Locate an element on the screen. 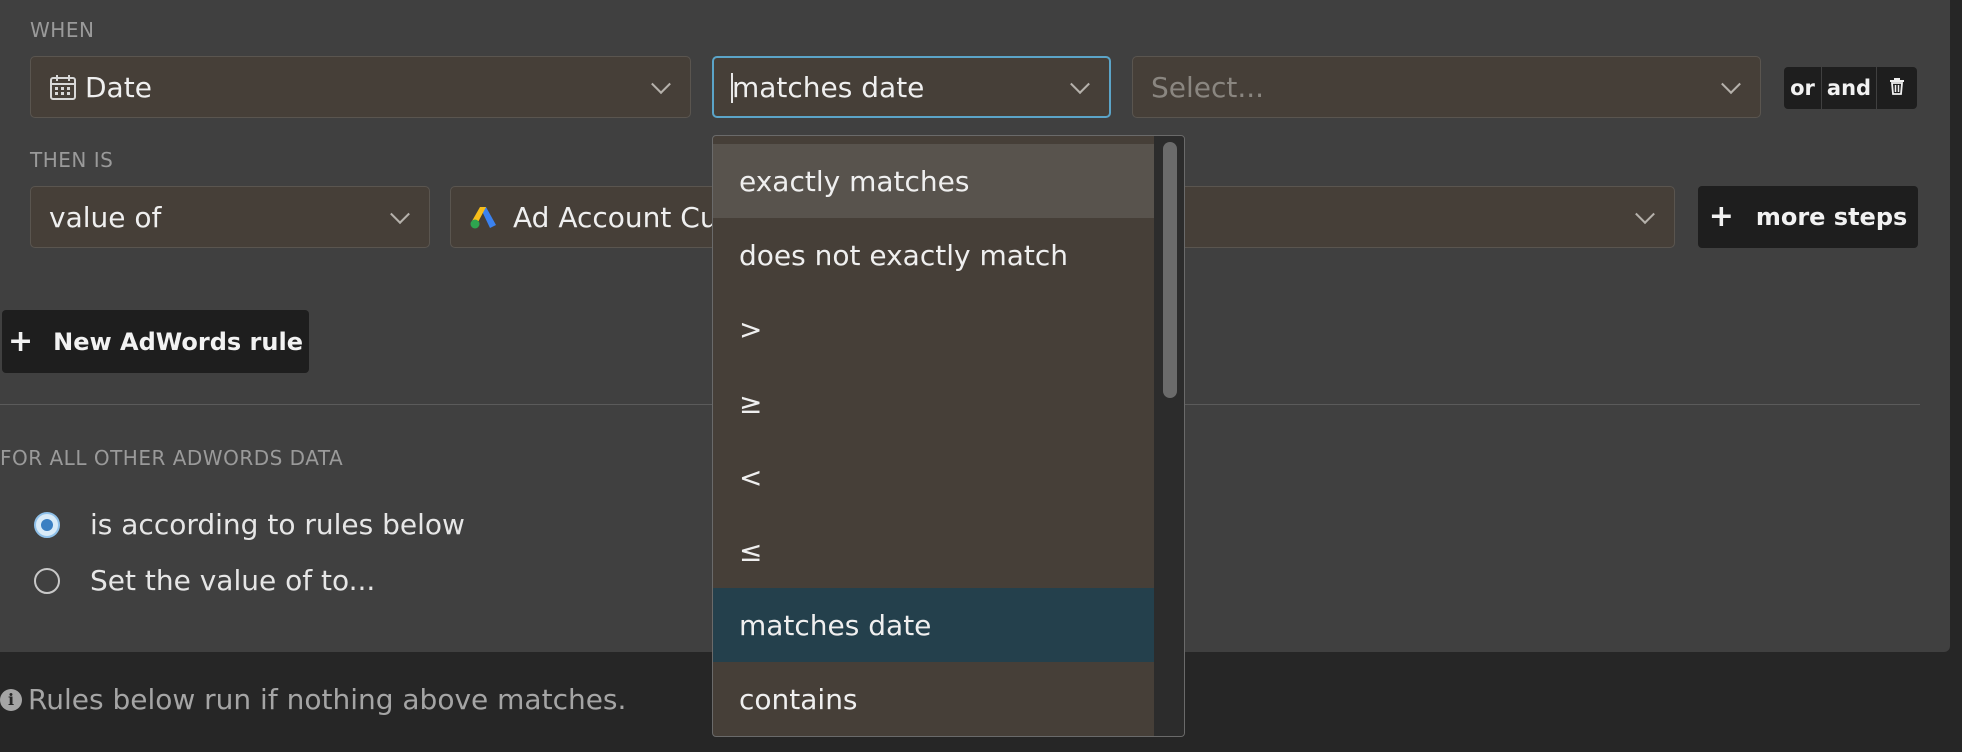  radio-option-rules-below: is according to rules below is located at coordinates (249, 524).